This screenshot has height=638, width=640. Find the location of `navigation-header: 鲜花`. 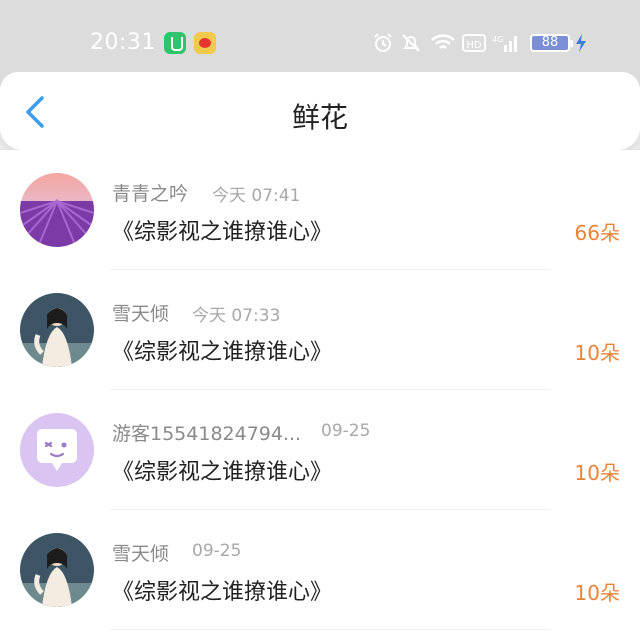

navigation-header: 鲜花 is located at coordinates (320, 111).